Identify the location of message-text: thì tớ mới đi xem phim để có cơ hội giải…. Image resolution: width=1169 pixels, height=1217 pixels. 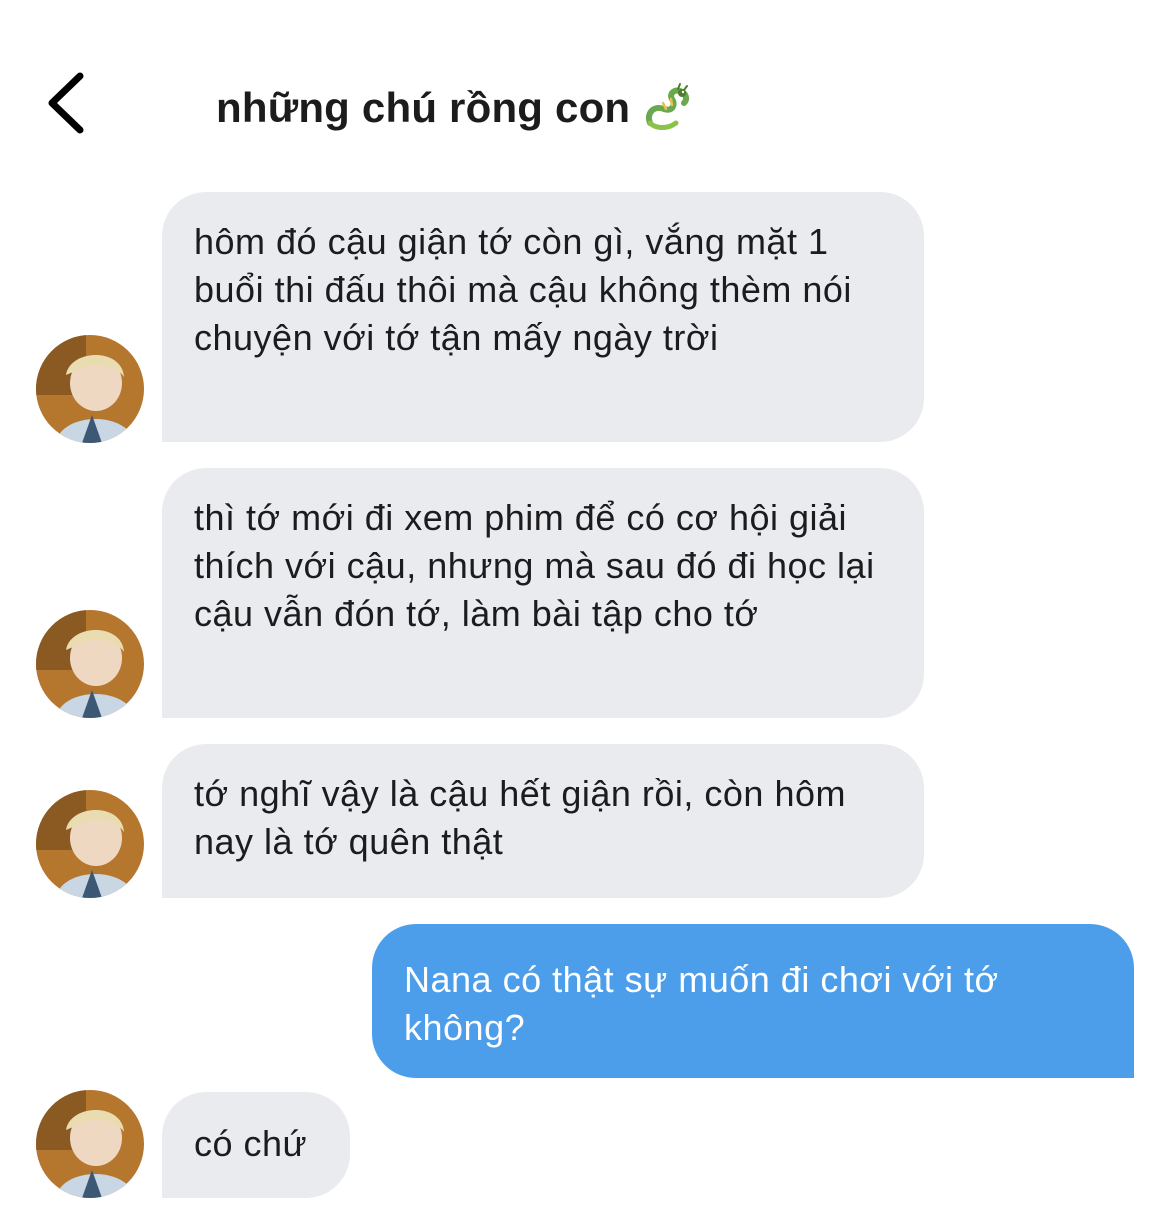
(534, 565).